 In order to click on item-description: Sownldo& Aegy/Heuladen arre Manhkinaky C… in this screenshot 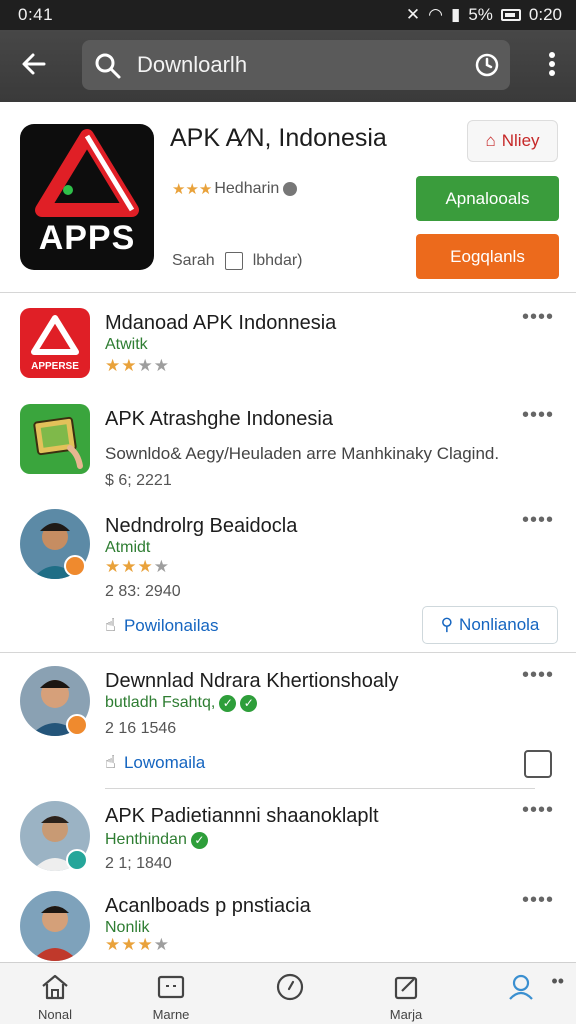, I will do `click(302, 453)`.